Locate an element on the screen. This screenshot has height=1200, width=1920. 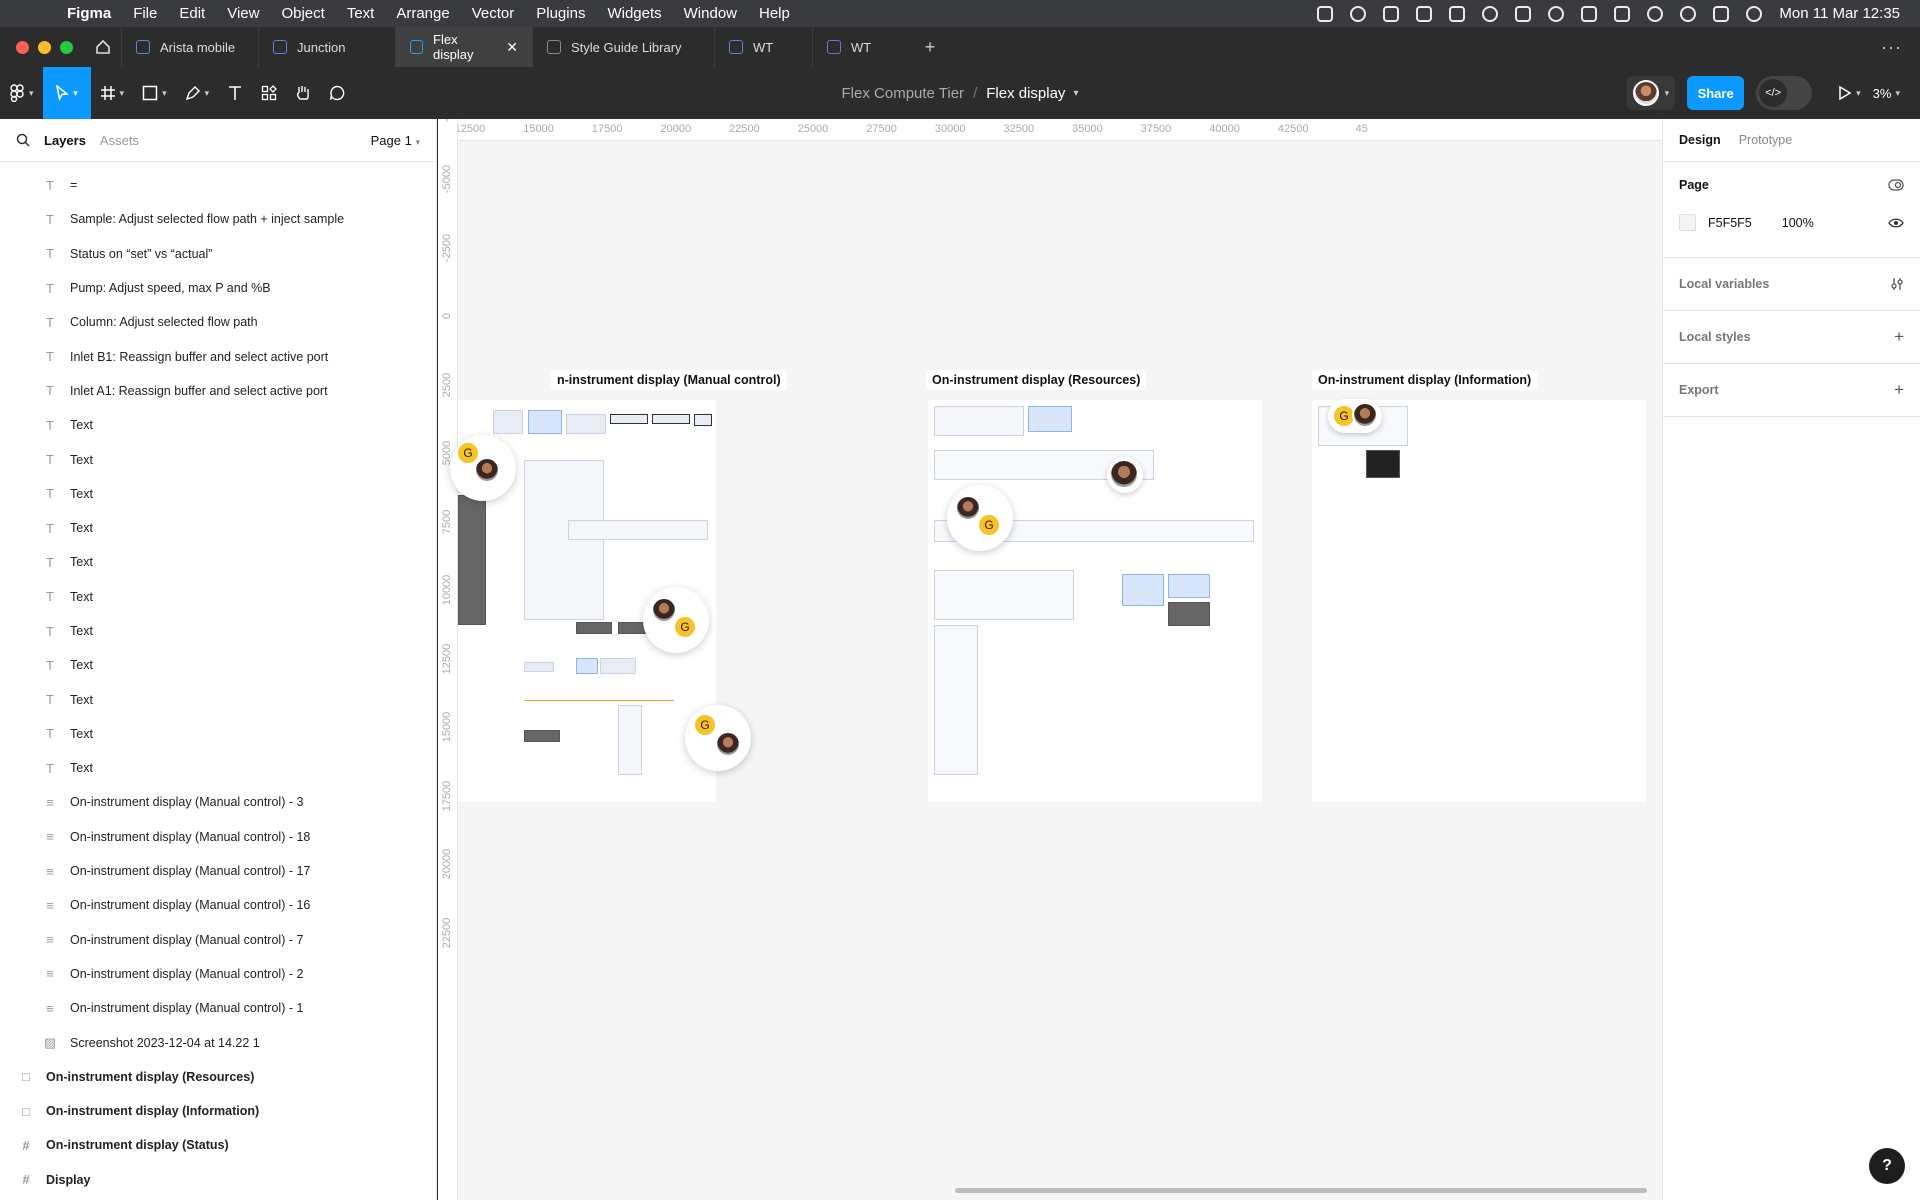
creative-cloud-icon is located at coordinates (1490, 13).